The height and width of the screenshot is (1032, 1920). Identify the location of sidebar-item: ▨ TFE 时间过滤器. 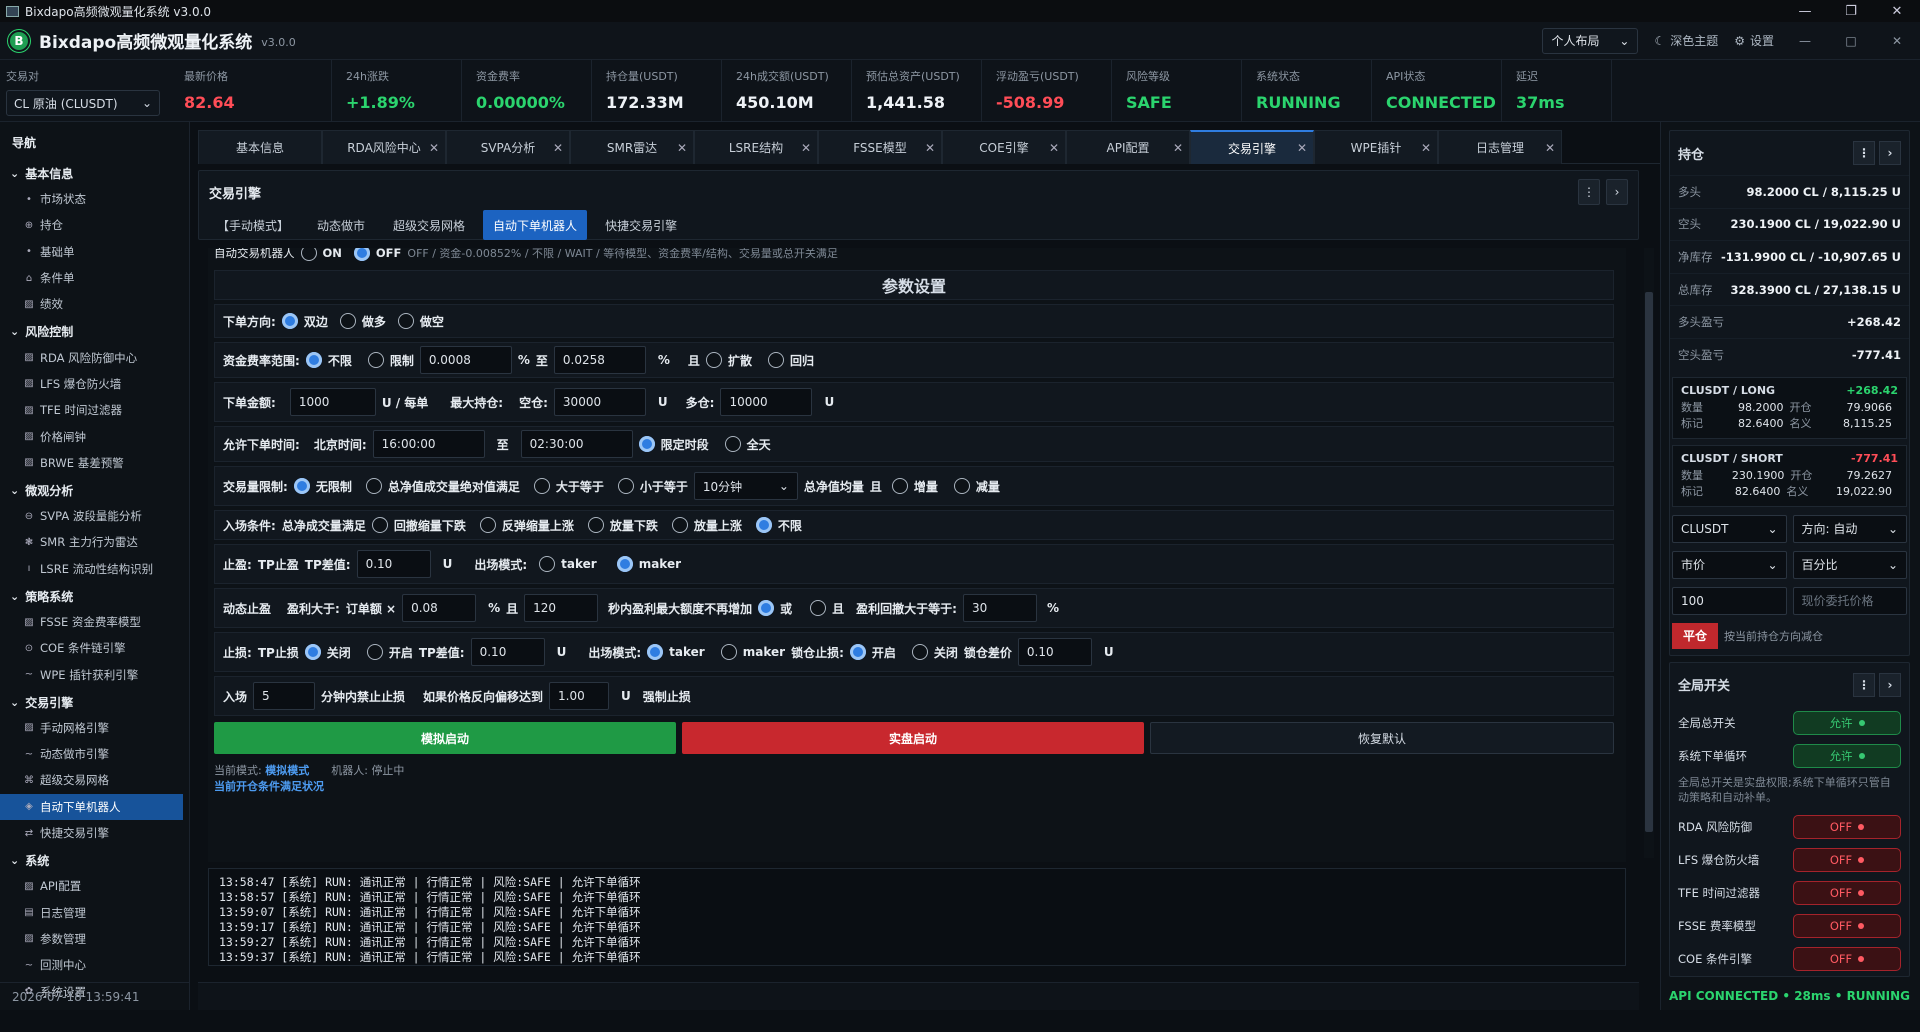
(94, 410).